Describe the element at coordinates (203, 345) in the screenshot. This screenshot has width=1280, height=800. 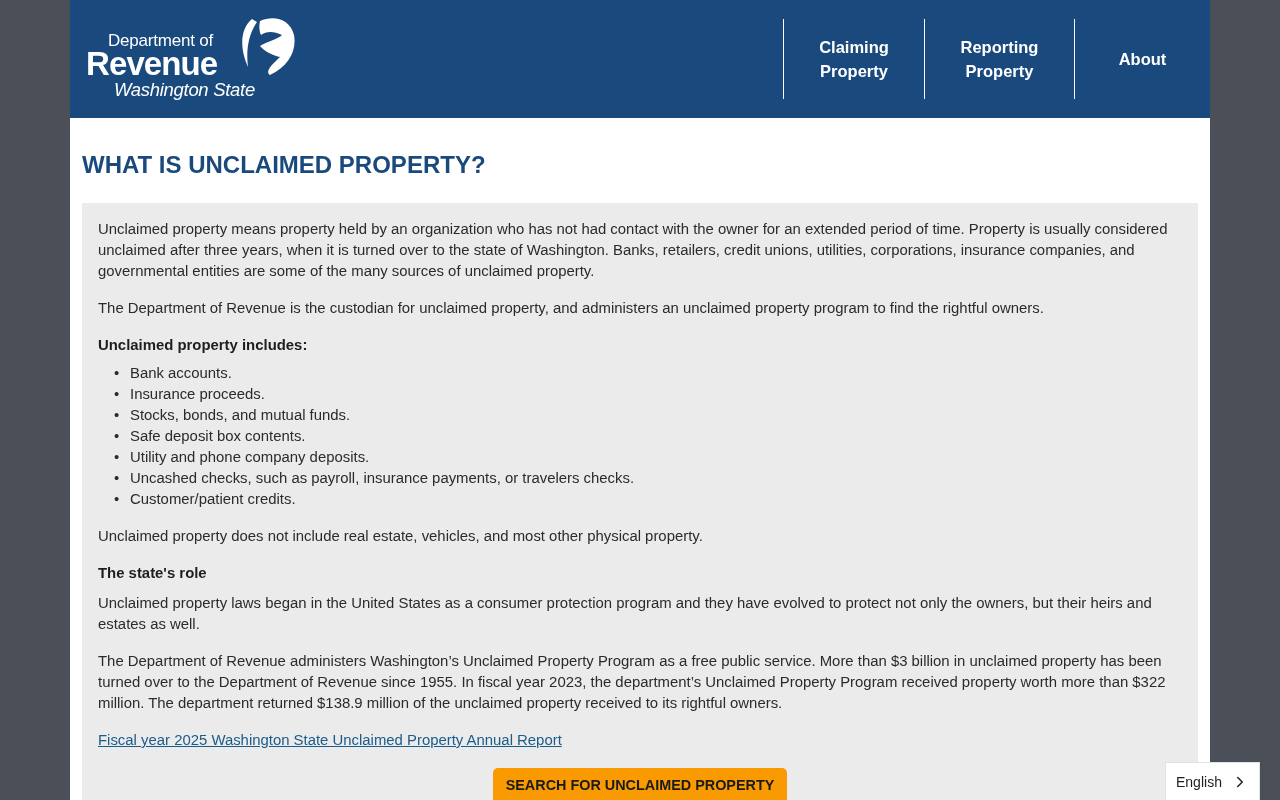
I see `section-subheading: Unclaimed property includes:` at that location.